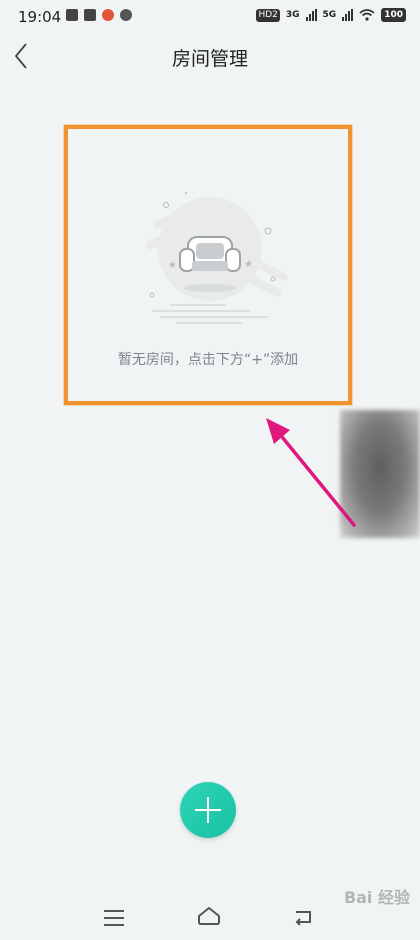 Image resolution: width=420 pixels, height=940 pixels. What do you see at coordinates (209, 59) in the screenshot?
I see `page-title: 房间管理` at bounding box center [209, 59].